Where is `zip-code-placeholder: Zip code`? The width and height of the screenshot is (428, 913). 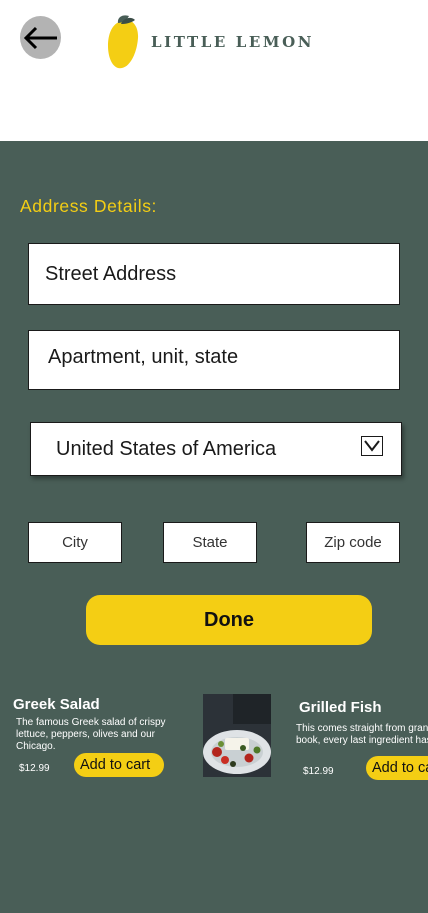
zip-code-placeholder: Zip code is located at coordinates (353, 542).